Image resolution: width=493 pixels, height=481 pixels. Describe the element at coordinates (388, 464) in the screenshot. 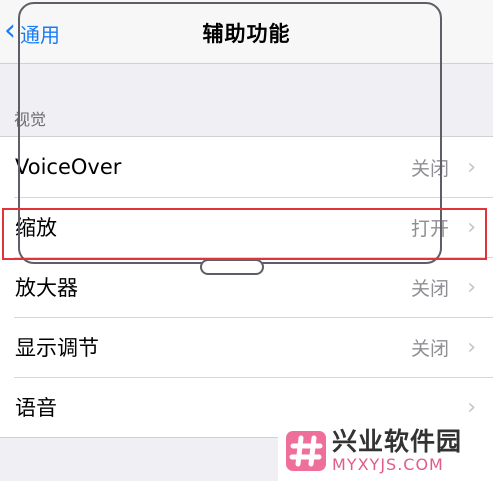

I see `watermark-brand-en: MYXYJS.COM` at that location.